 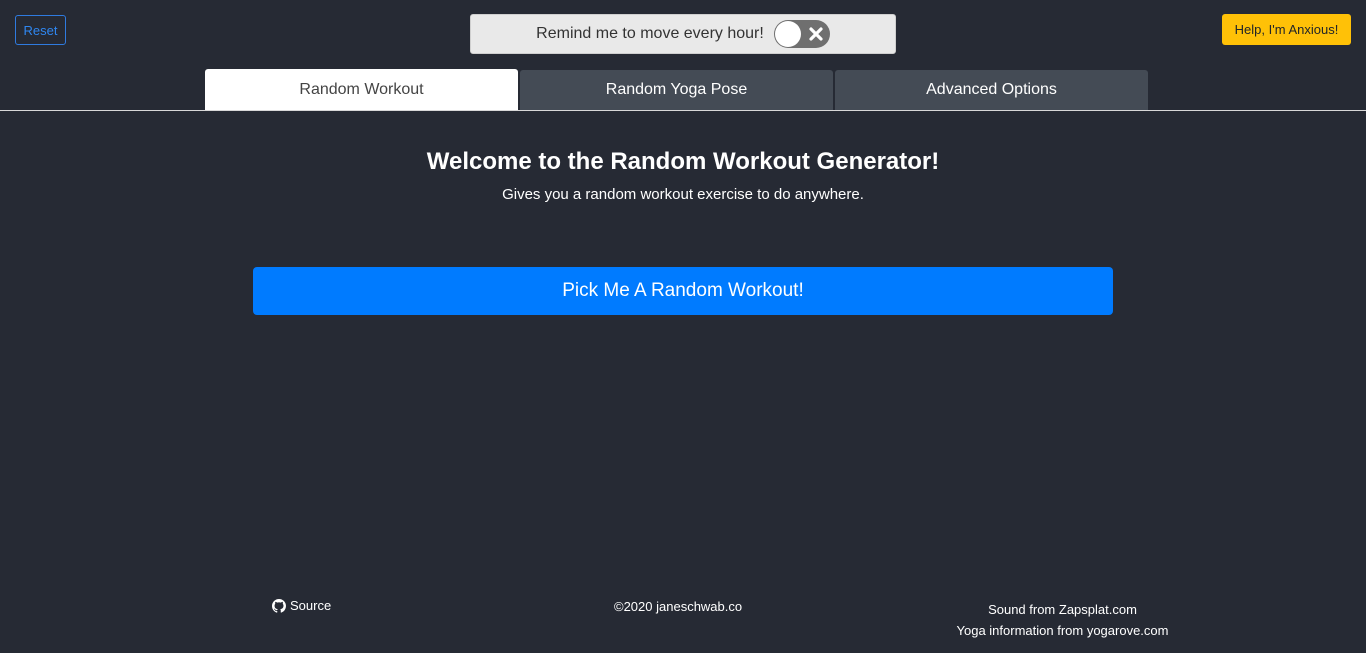 What do you see at coordinates (1286, 29) in the screenshot?
I see `help-anxious-button: Help, I'm Anxious!` at bounding box center [1286, 29].